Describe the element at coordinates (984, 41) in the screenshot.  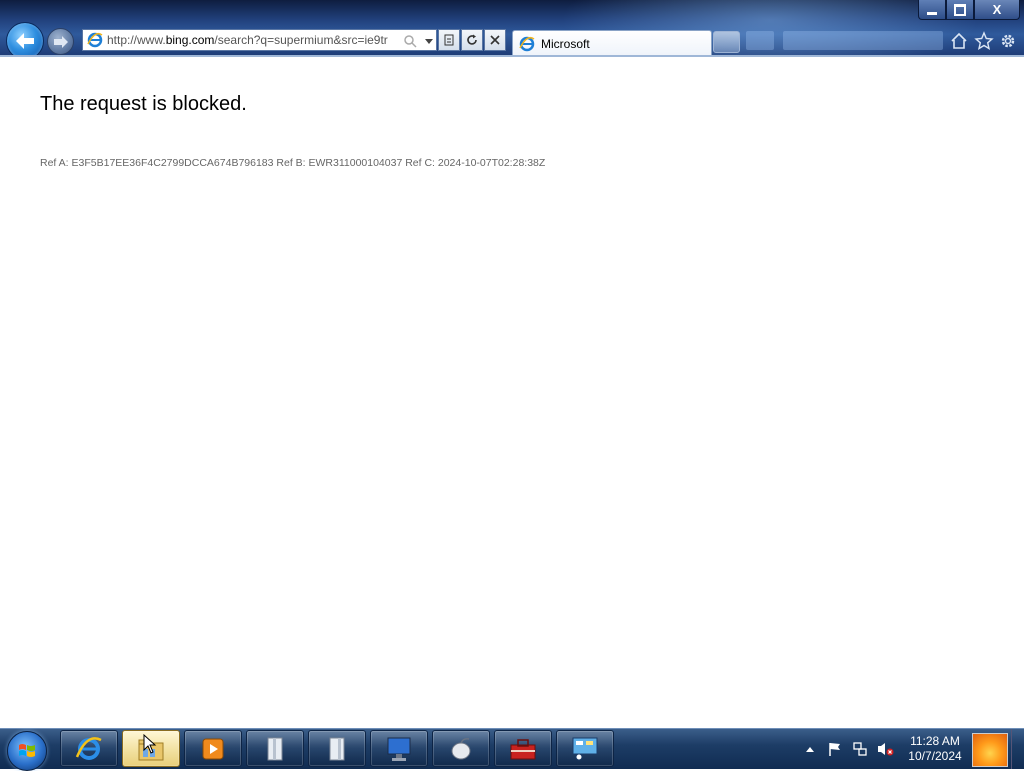
I see `favorites-star-icon` at that location.